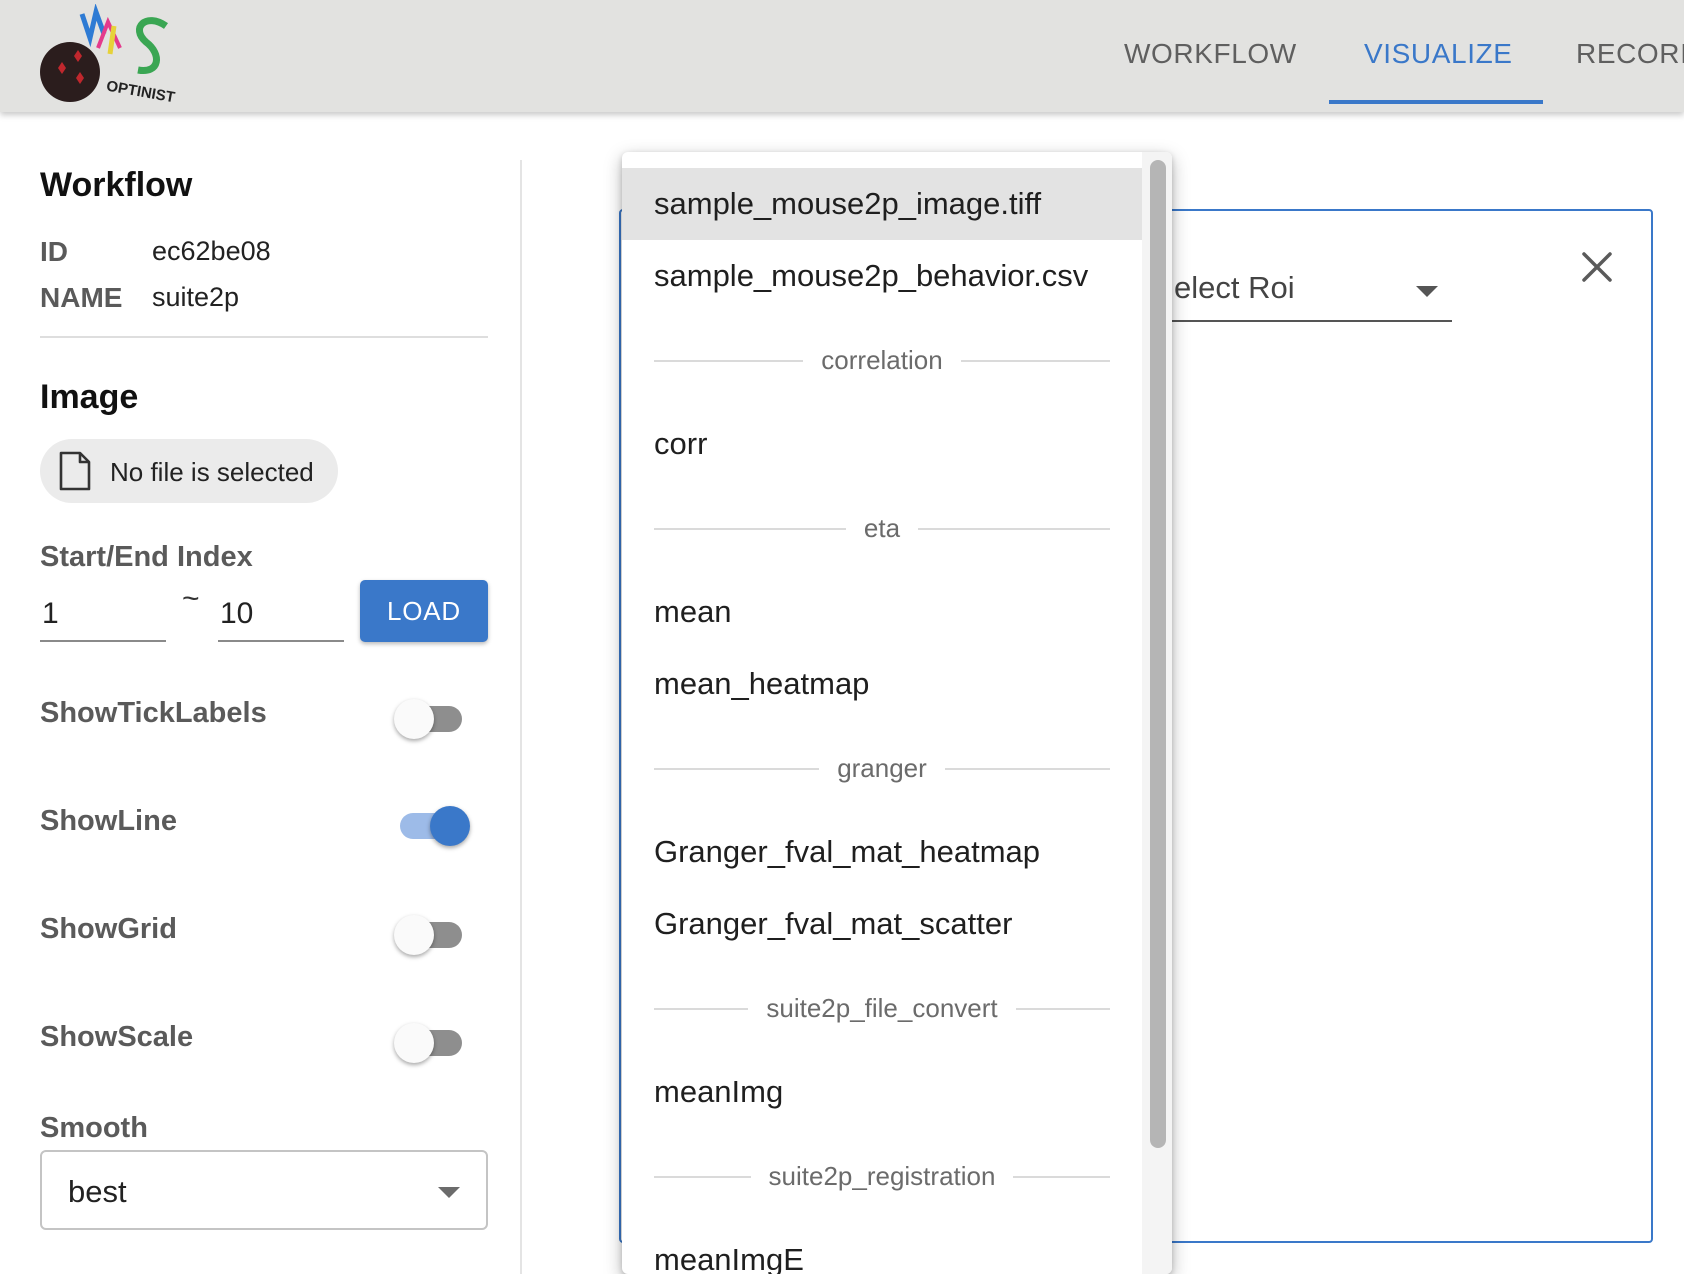 Image resolution: width=1684 pixels, height=1274 pixels. Describe the element at coordinates (81, 297) in the screenshot. I see `name-label: NAME` at that location.